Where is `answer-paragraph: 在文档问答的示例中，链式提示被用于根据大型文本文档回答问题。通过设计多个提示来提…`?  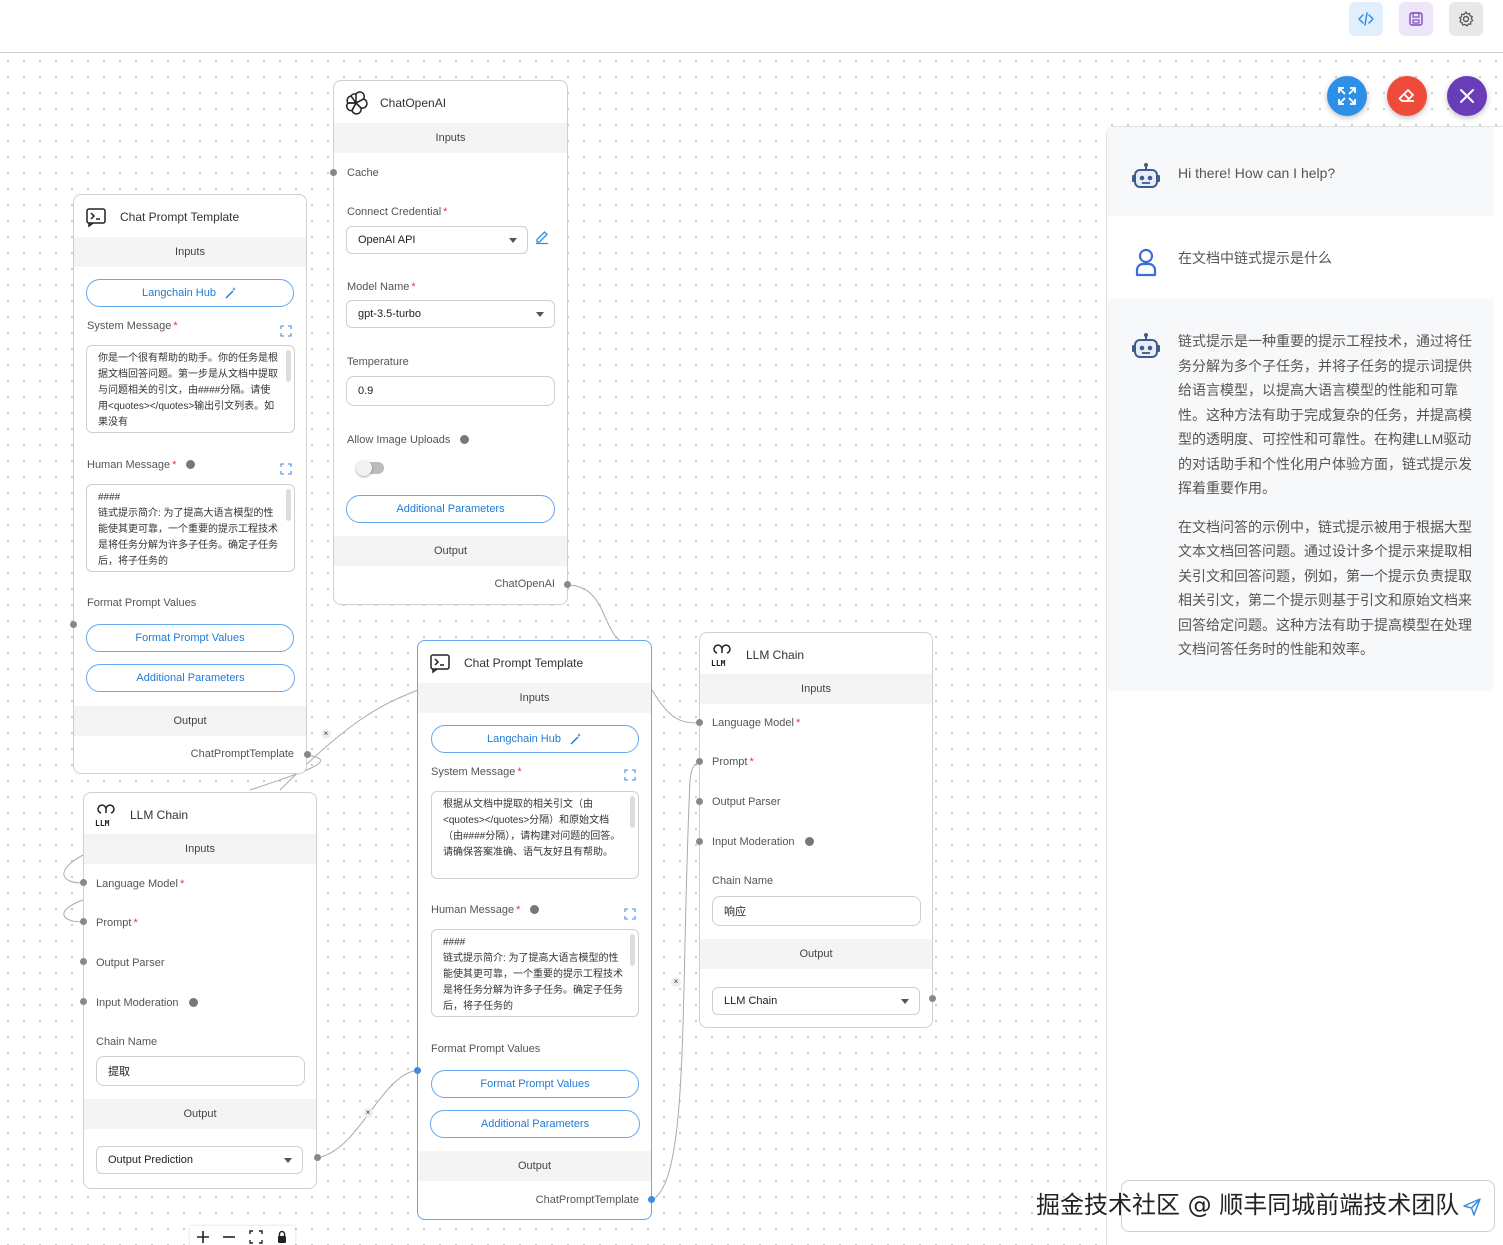
answer-paragraph: 在文档问答的示例中，链式提示被用于根据大型文本文档回答问题。通过设计多个提示来提… is located at coordinates (1325, 588).